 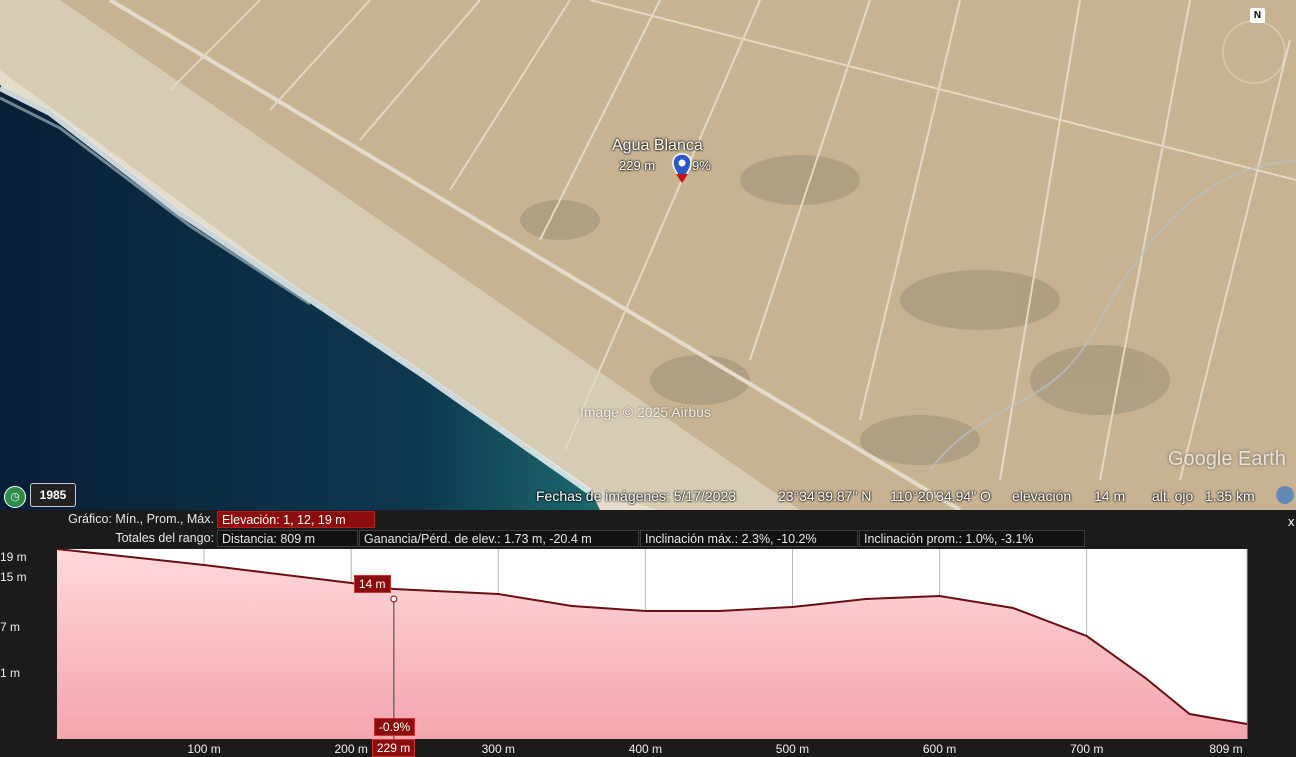 What do you see at coordinates (394, 727) in the screenshot?
I see `cursor-slope-label: -0.9%` at bounding box center [394, 727].